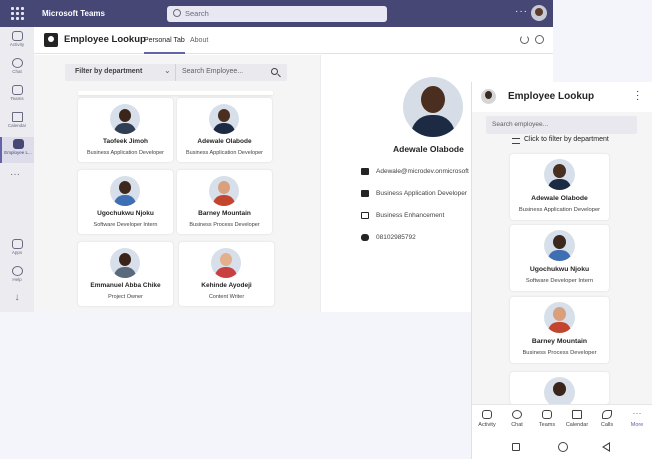  I want to click on search-placeholder: Search, so click(197, 13).